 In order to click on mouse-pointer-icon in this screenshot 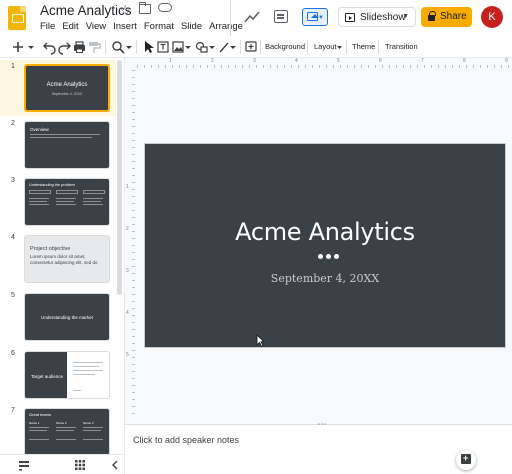, I will do `click(261, 341)`.